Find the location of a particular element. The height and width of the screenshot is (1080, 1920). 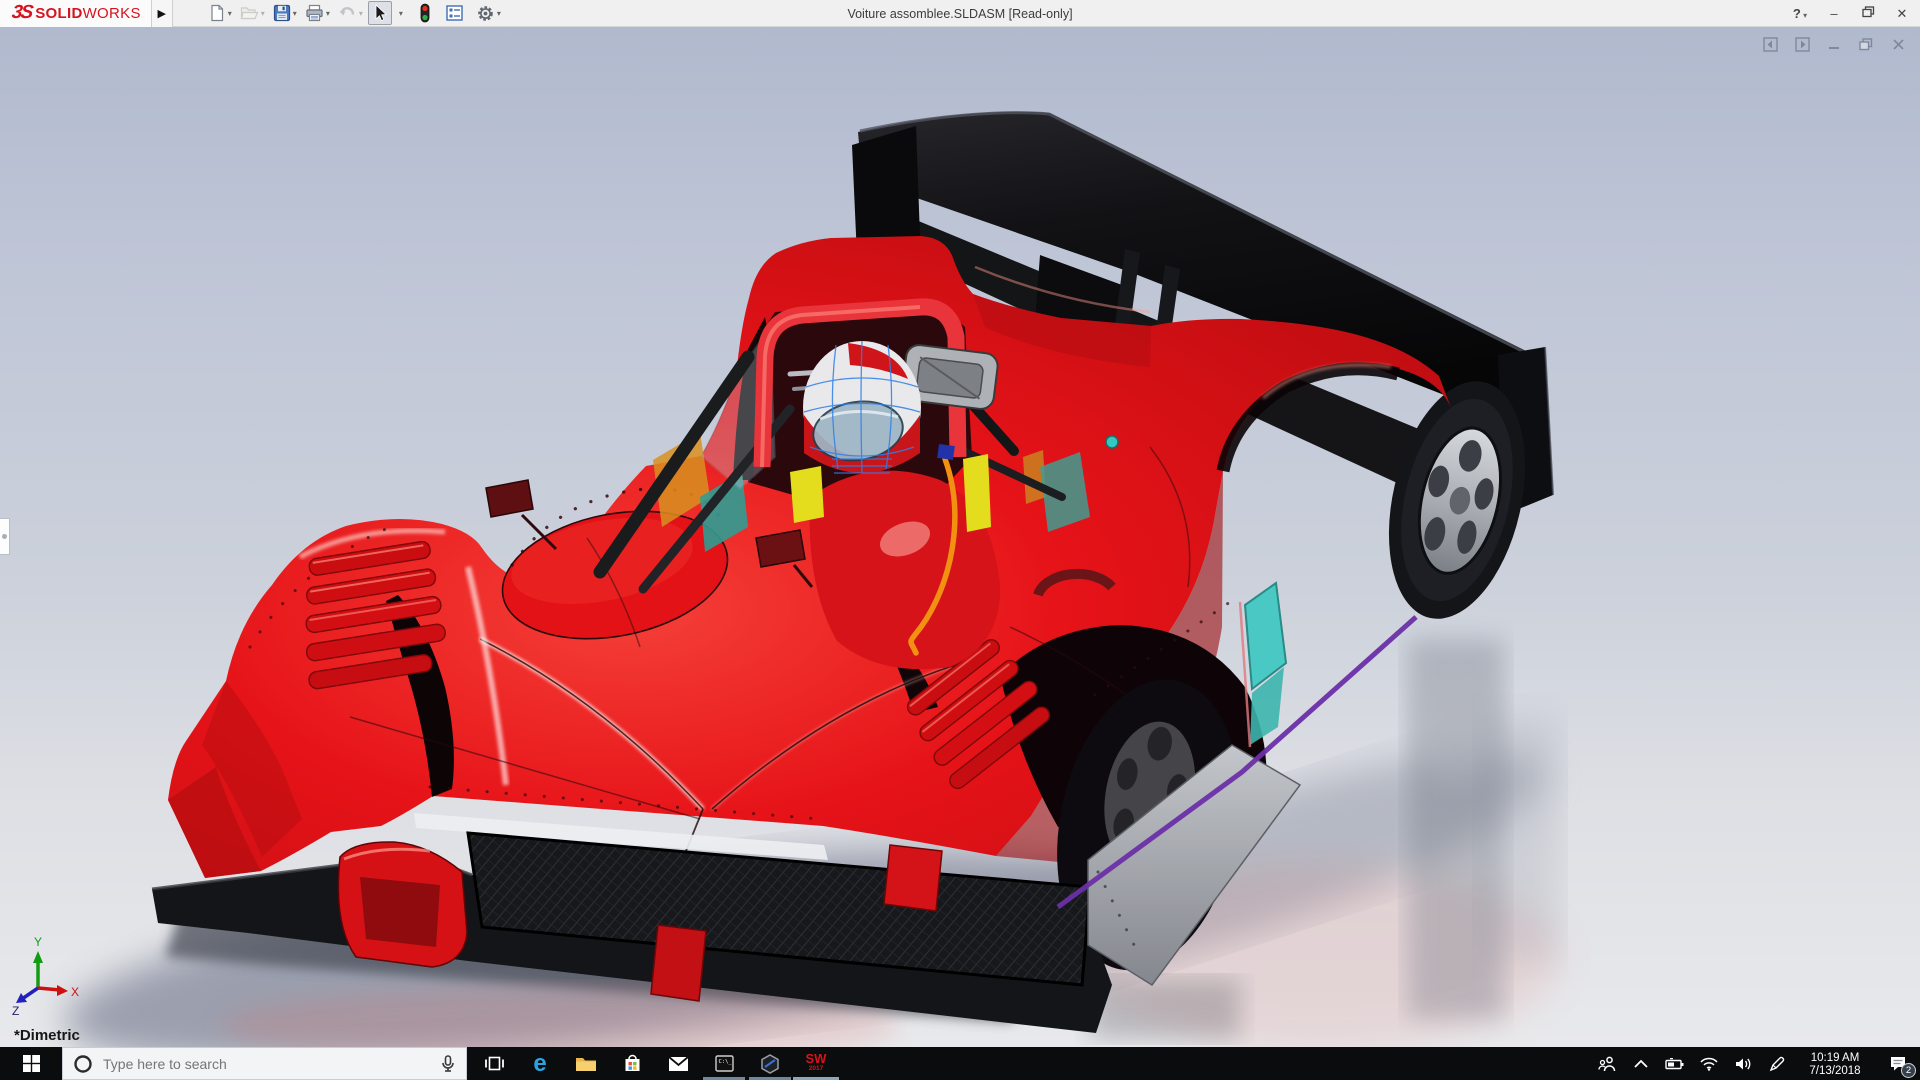

triad-z-label: Z is located at coordinates (15, 1011).